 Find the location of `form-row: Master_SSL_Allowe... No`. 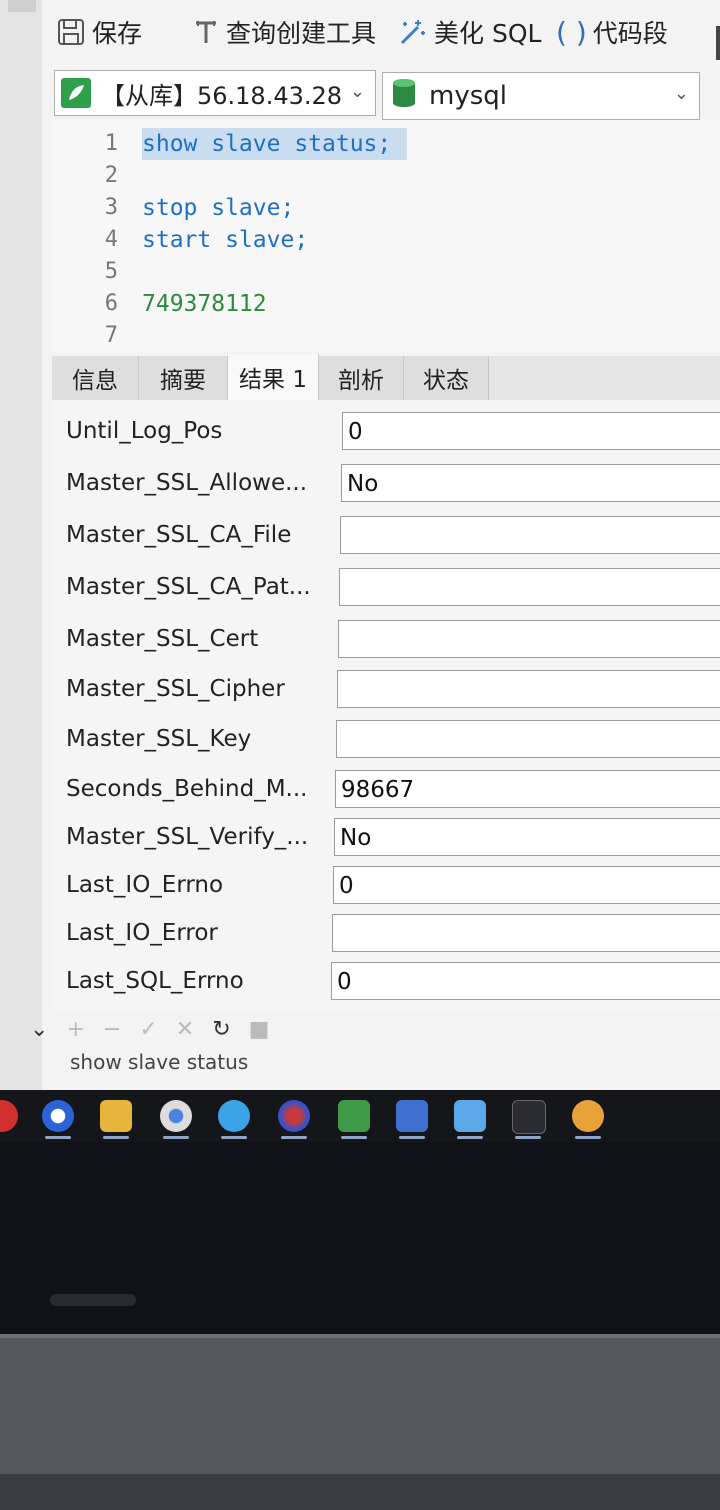

form-row: Master_SSL_Allowe... No is located at coordinates (386, 484).